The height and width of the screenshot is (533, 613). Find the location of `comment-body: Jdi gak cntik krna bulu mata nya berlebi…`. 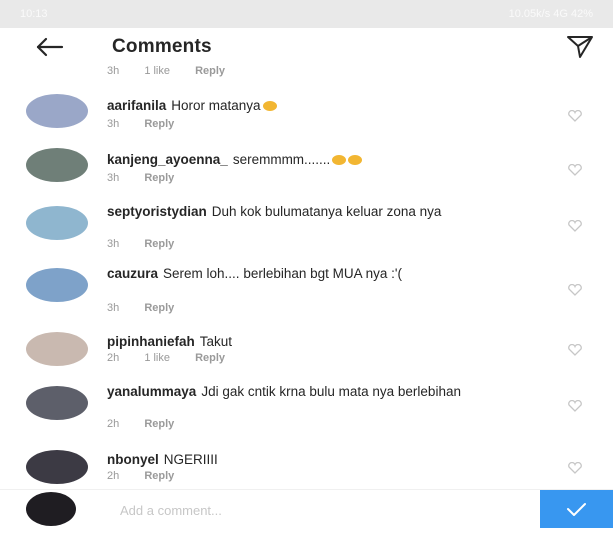

comment-body: Jdi gak cntik krna bulu mata nya berlebi… is located at coordinates (331, 391).